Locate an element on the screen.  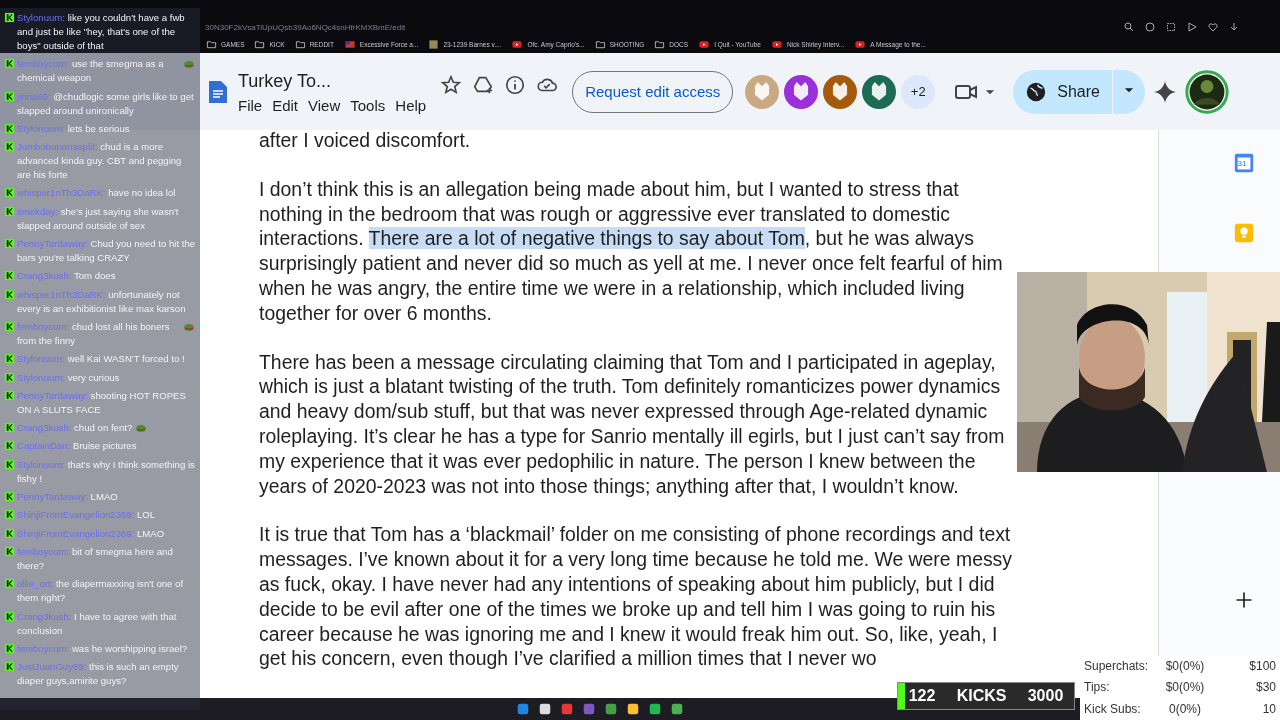
stat-value: 0(0%) is located at coordinates (1185, 709).